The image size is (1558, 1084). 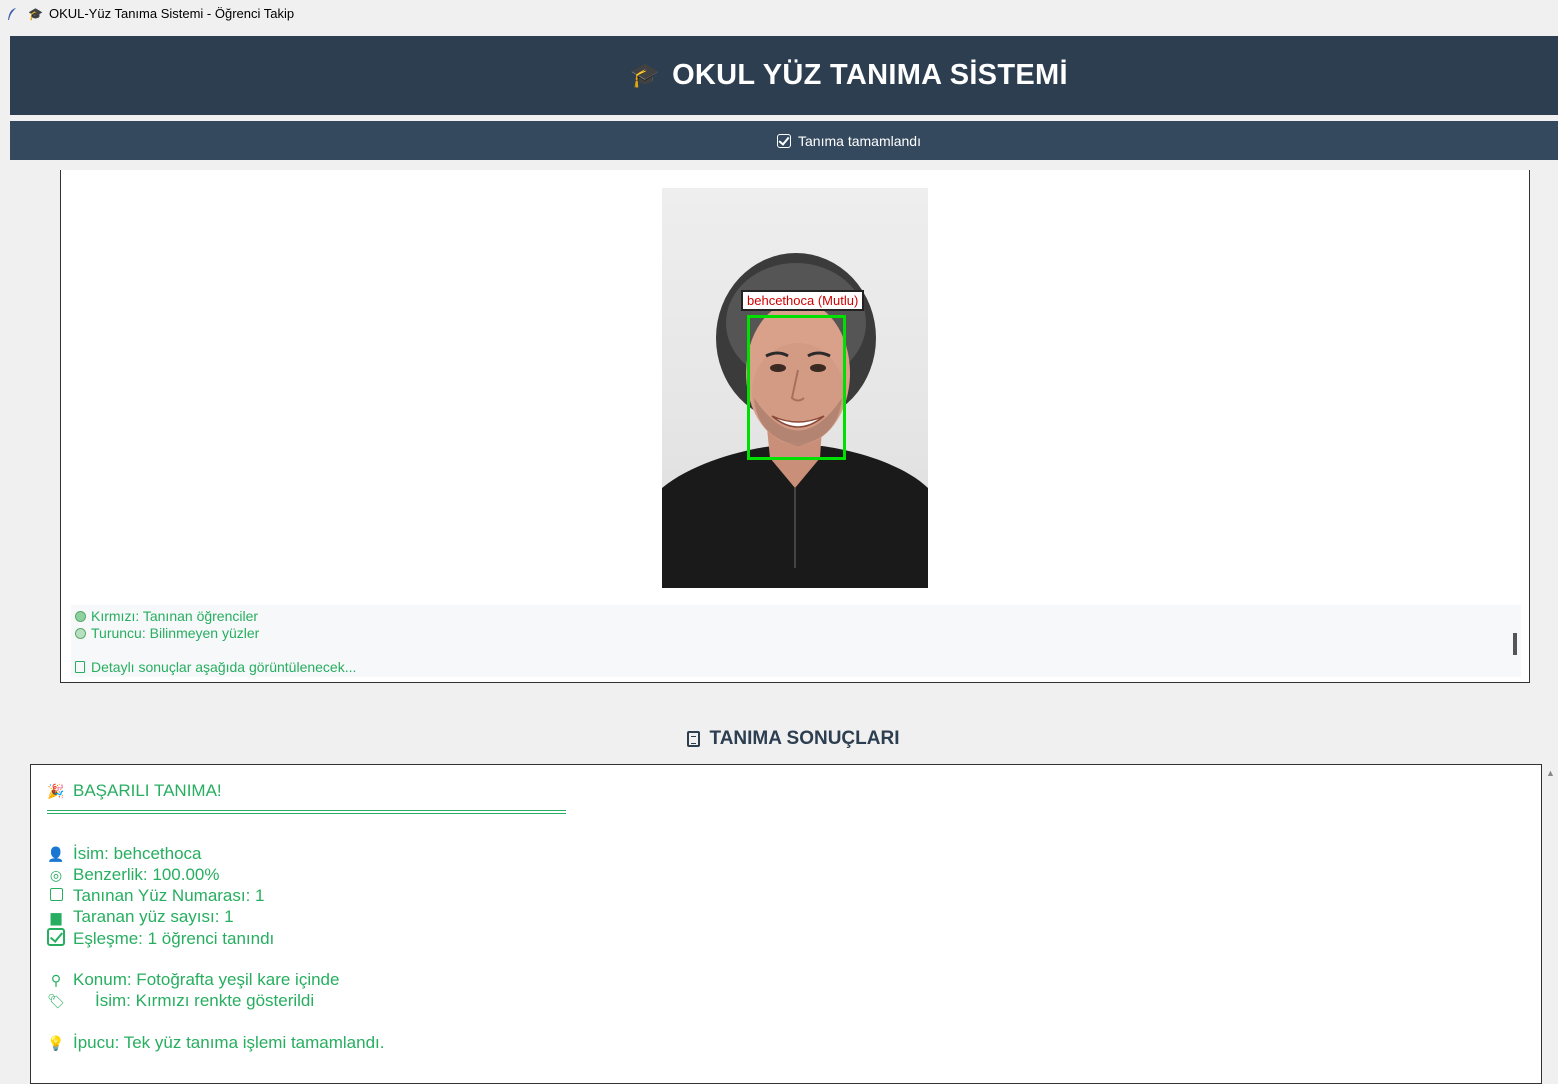 I want to click on result-face-number: Tanınan Yüz Numarası: 1, so click(x=156, y=896).